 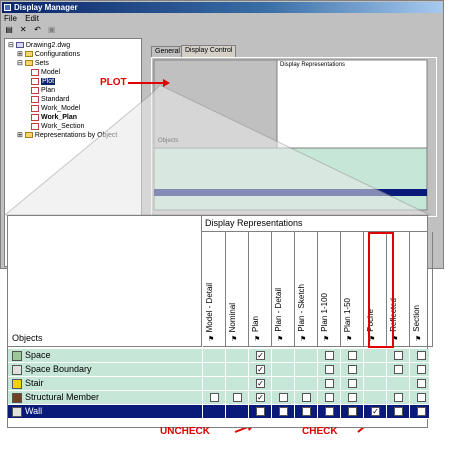 What do you see at coordinates (105, 281) in the screenshot?
I see `objects-header-cell: Objects` at bounding box center [105, 281].